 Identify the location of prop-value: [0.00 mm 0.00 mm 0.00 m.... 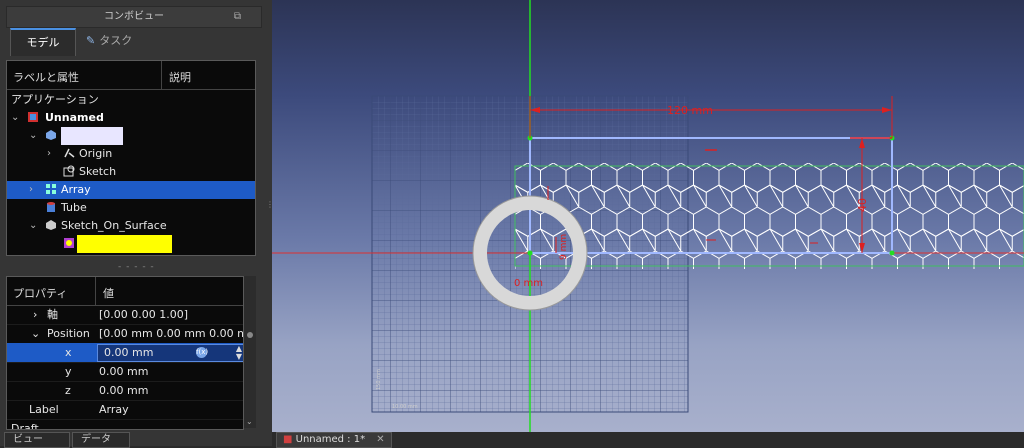
(171, 333).